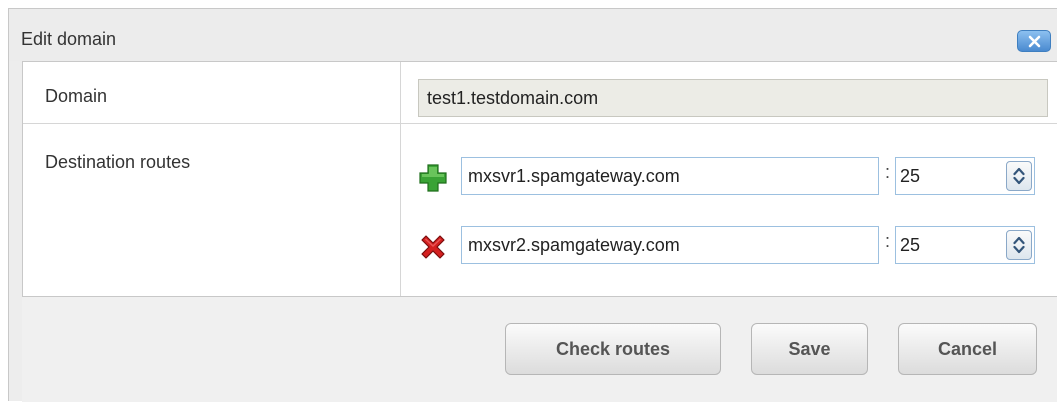 This screenshot has width=1057, height=402. What do you see at coordinates (670, 176) in the screenshot?
I see `route-host-input: mxsvr1.spamgateway.com` at bounding box center [670, 176].